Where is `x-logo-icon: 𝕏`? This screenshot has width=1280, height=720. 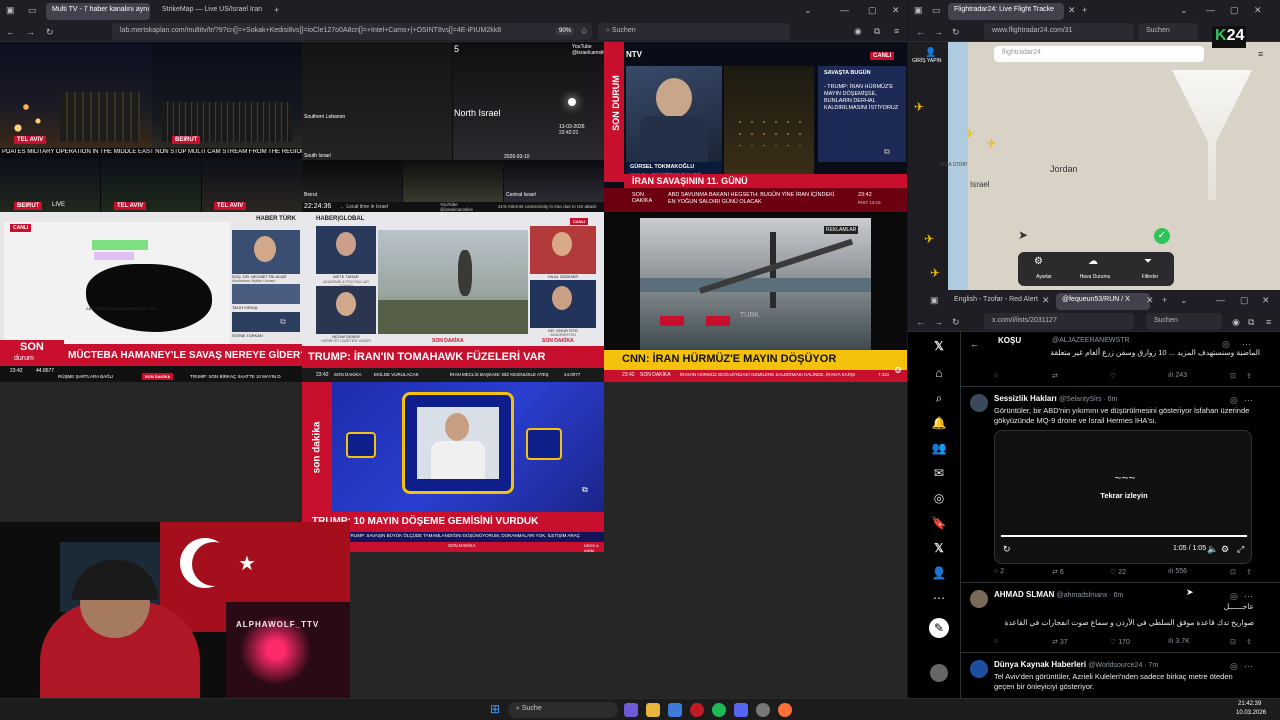
x-logo-icon: 𝕏 is located at coordinates (939, 346).